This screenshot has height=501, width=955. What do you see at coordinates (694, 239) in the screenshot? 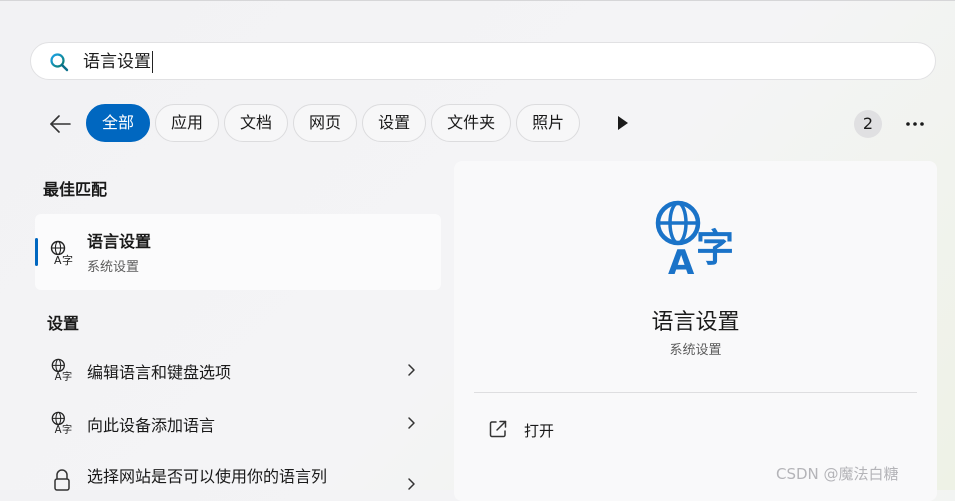
I see `language-settings-large-icon: A 字` at bounding box center [694, 239].